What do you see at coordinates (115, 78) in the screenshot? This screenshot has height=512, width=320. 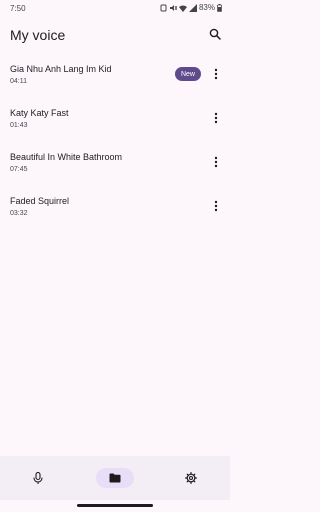 I see `list-item: Gia Nhu Anh Lang Im Kid 04:11 New` at bounding box center [115, 78].